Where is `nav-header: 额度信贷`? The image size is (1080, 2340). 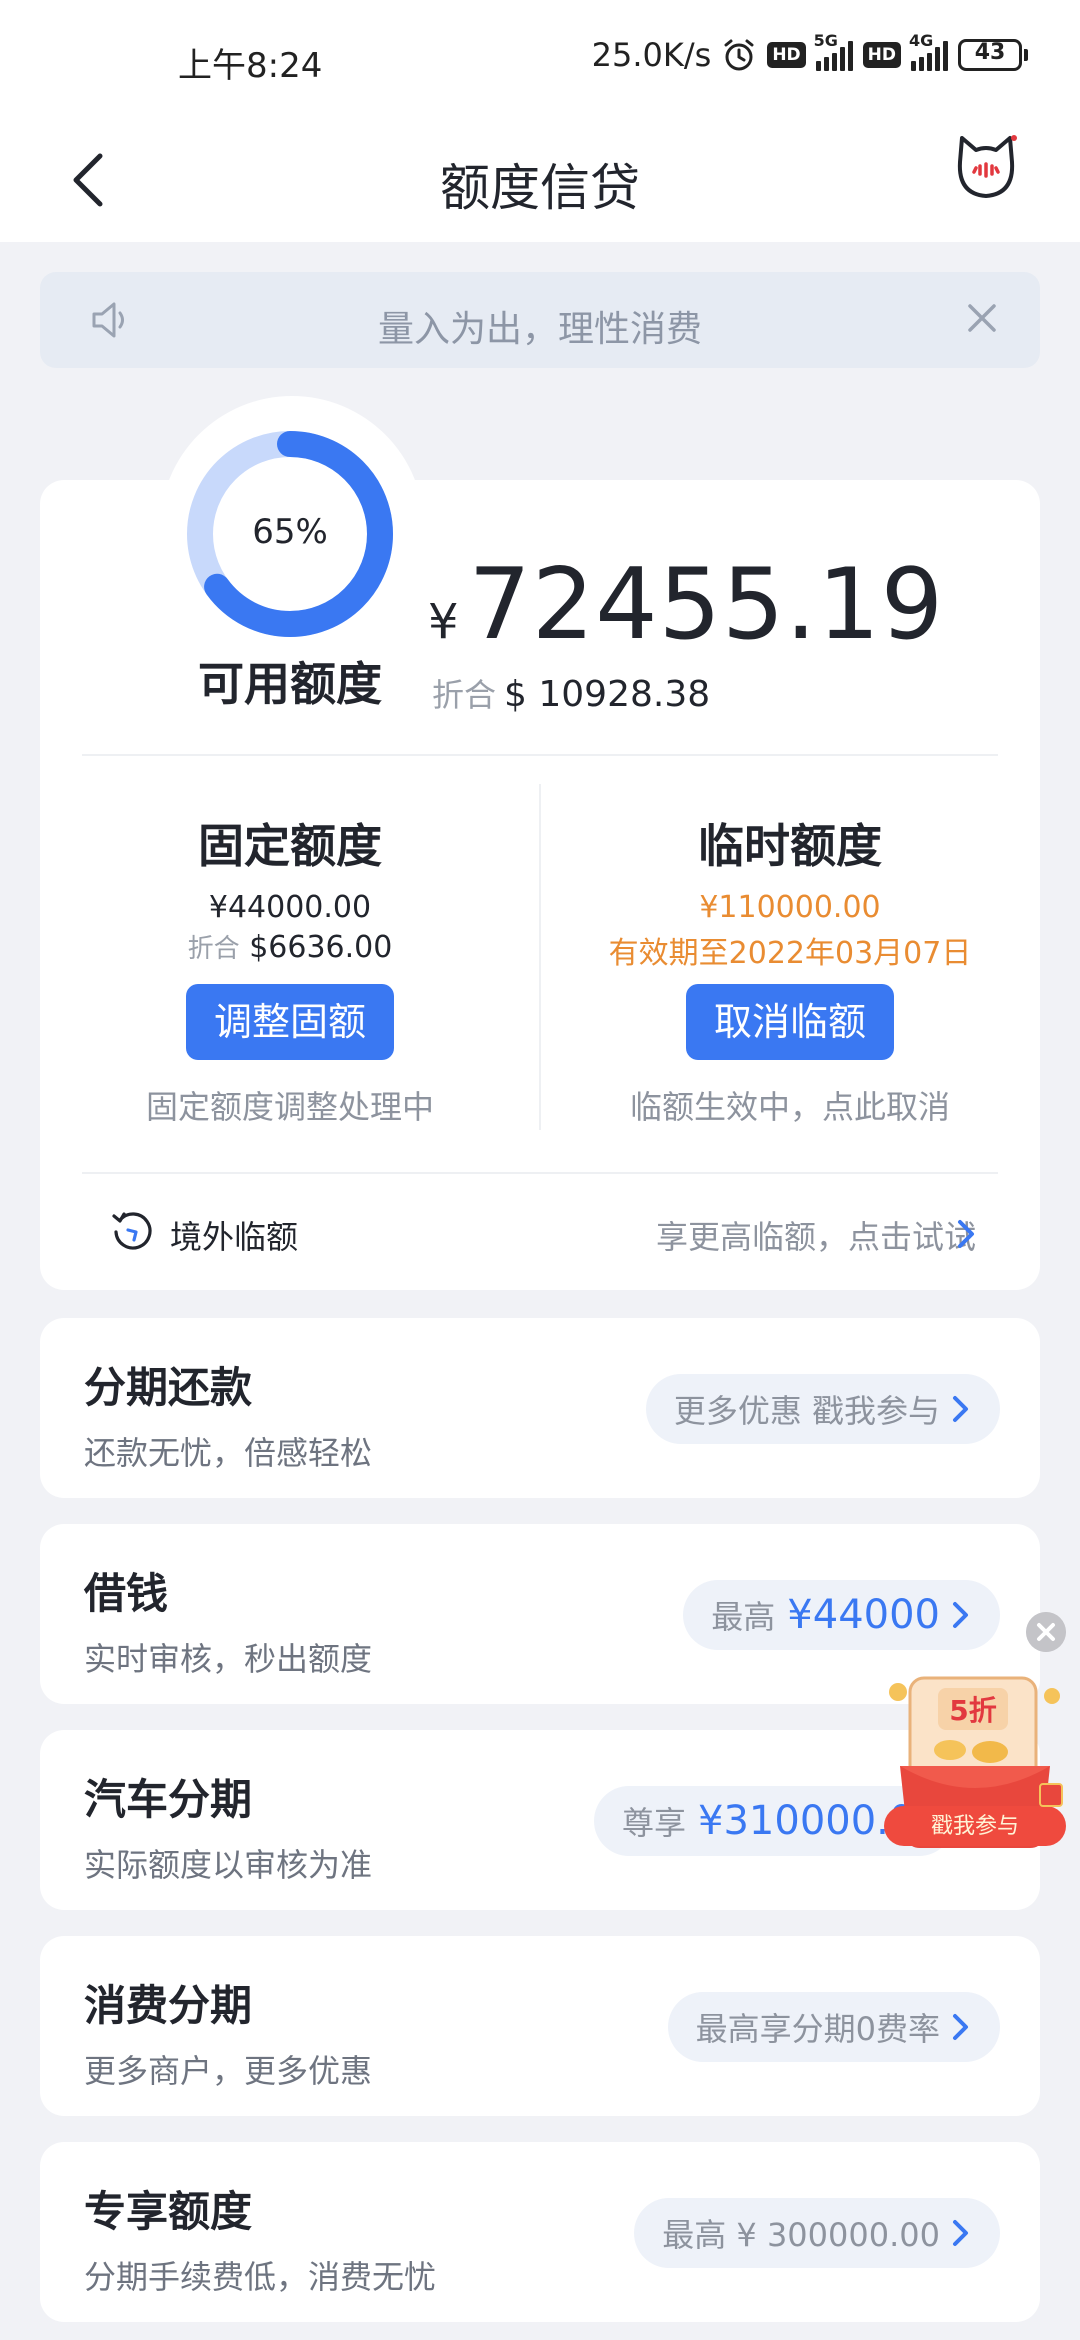 nav-header: 额度信贷 is located at coordinates (540, 180).